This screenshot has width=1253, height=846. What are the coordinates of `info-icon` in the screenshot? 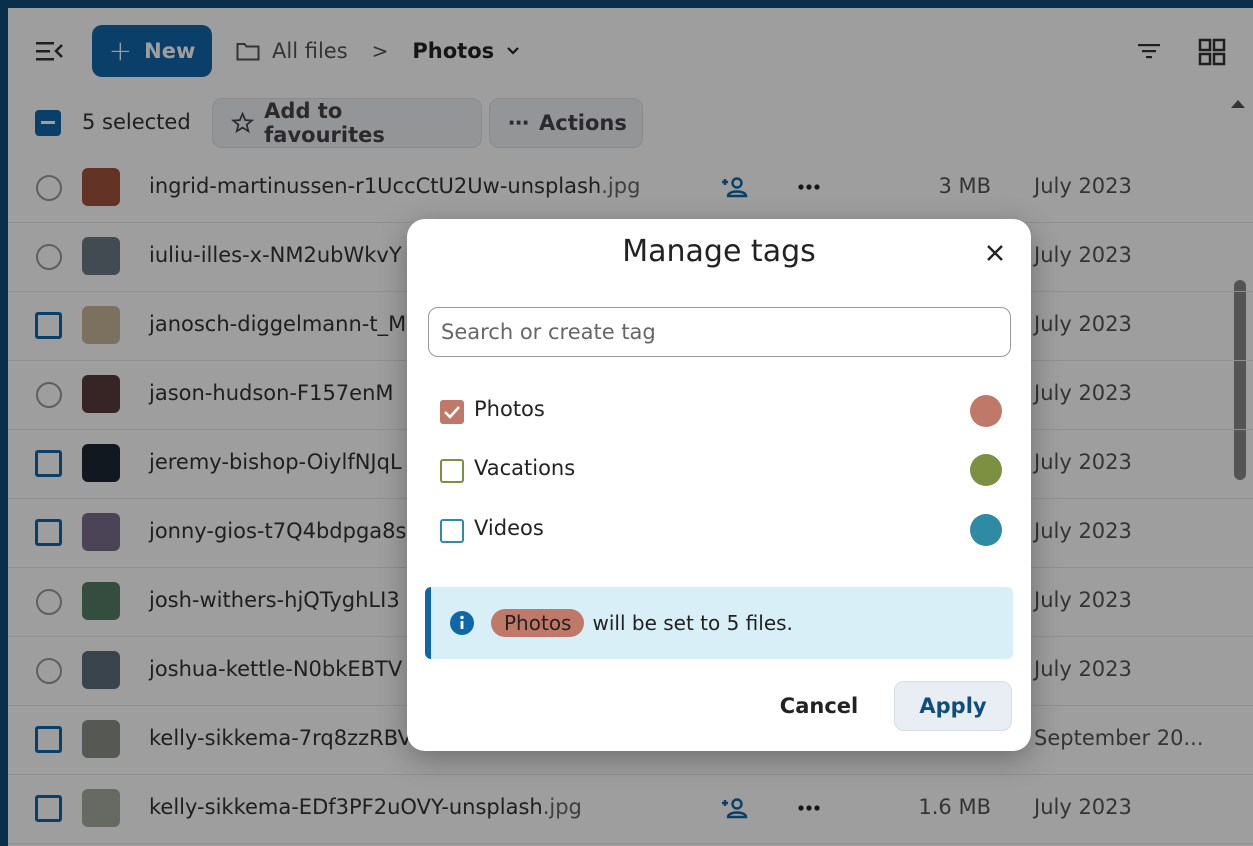 It's located at (462, 623).